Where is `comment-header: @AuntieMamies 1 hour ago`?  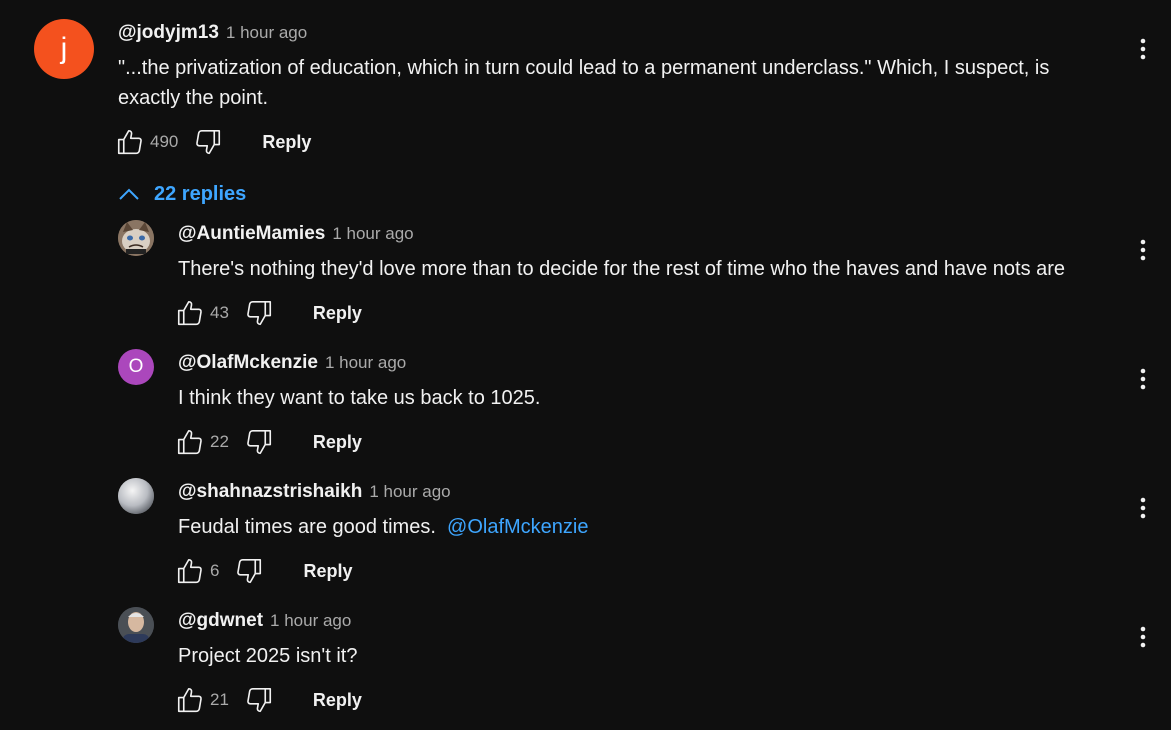 comment-header: @AuntieMamies 1 hour ago is located at coordinates (296, 234).